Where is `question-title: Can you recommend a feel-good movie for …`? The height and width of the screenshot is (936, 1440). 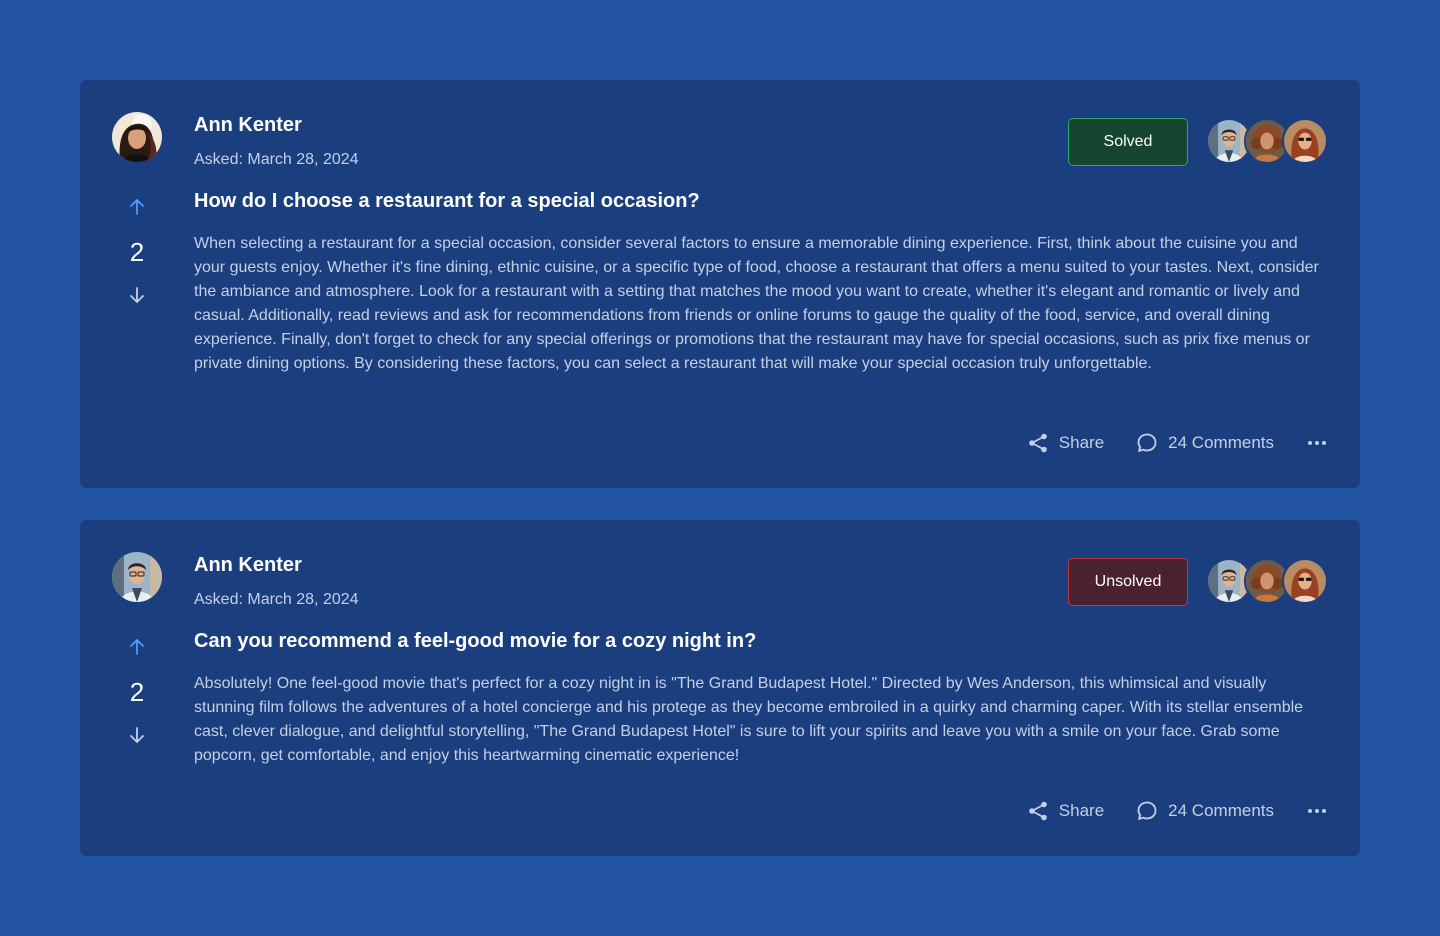
question-title: Can you recommend a feel-good movie for … is located at coordinates (475, 641).